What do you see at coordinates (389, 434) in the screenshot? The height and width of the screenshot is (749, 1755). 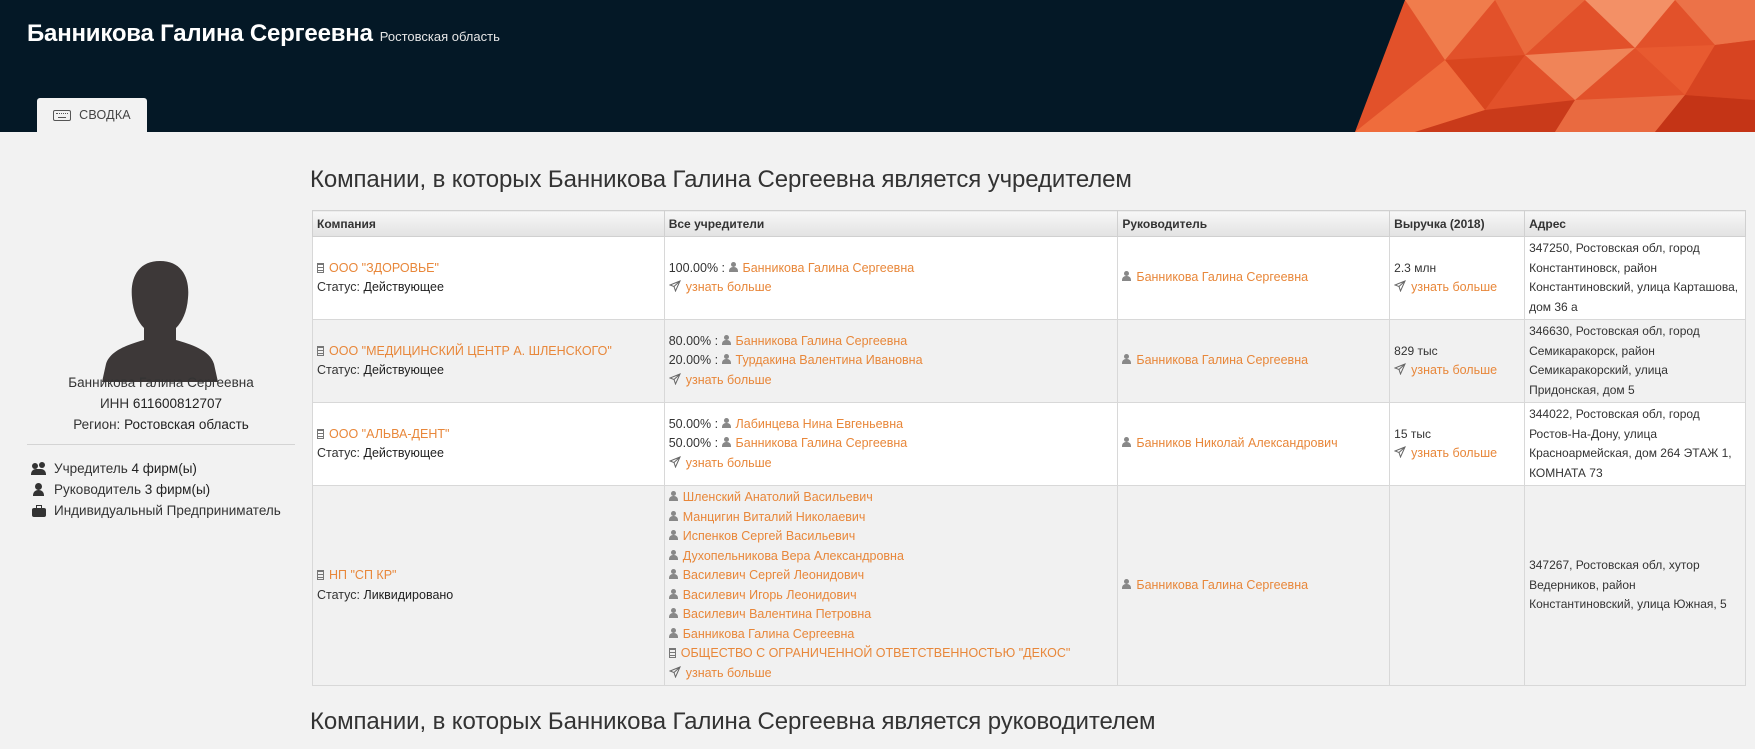 I see `company-link: ООО "АЛЬВА-ДЕНТ"` at bounding box center [389, 434].